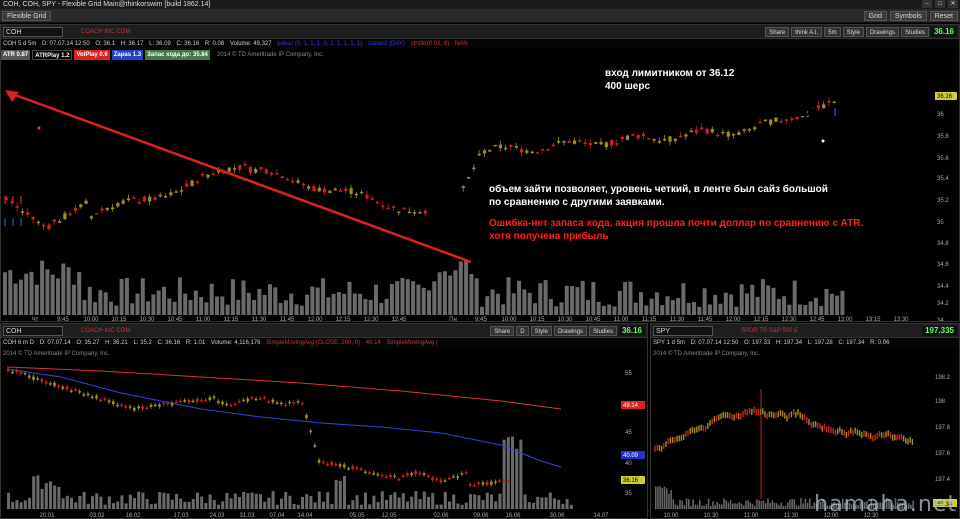  What do you see at coordinates (250, 44) in the screenshot?
I see `info-volume: Volume: 49,327` at bounding box center [250, 44].